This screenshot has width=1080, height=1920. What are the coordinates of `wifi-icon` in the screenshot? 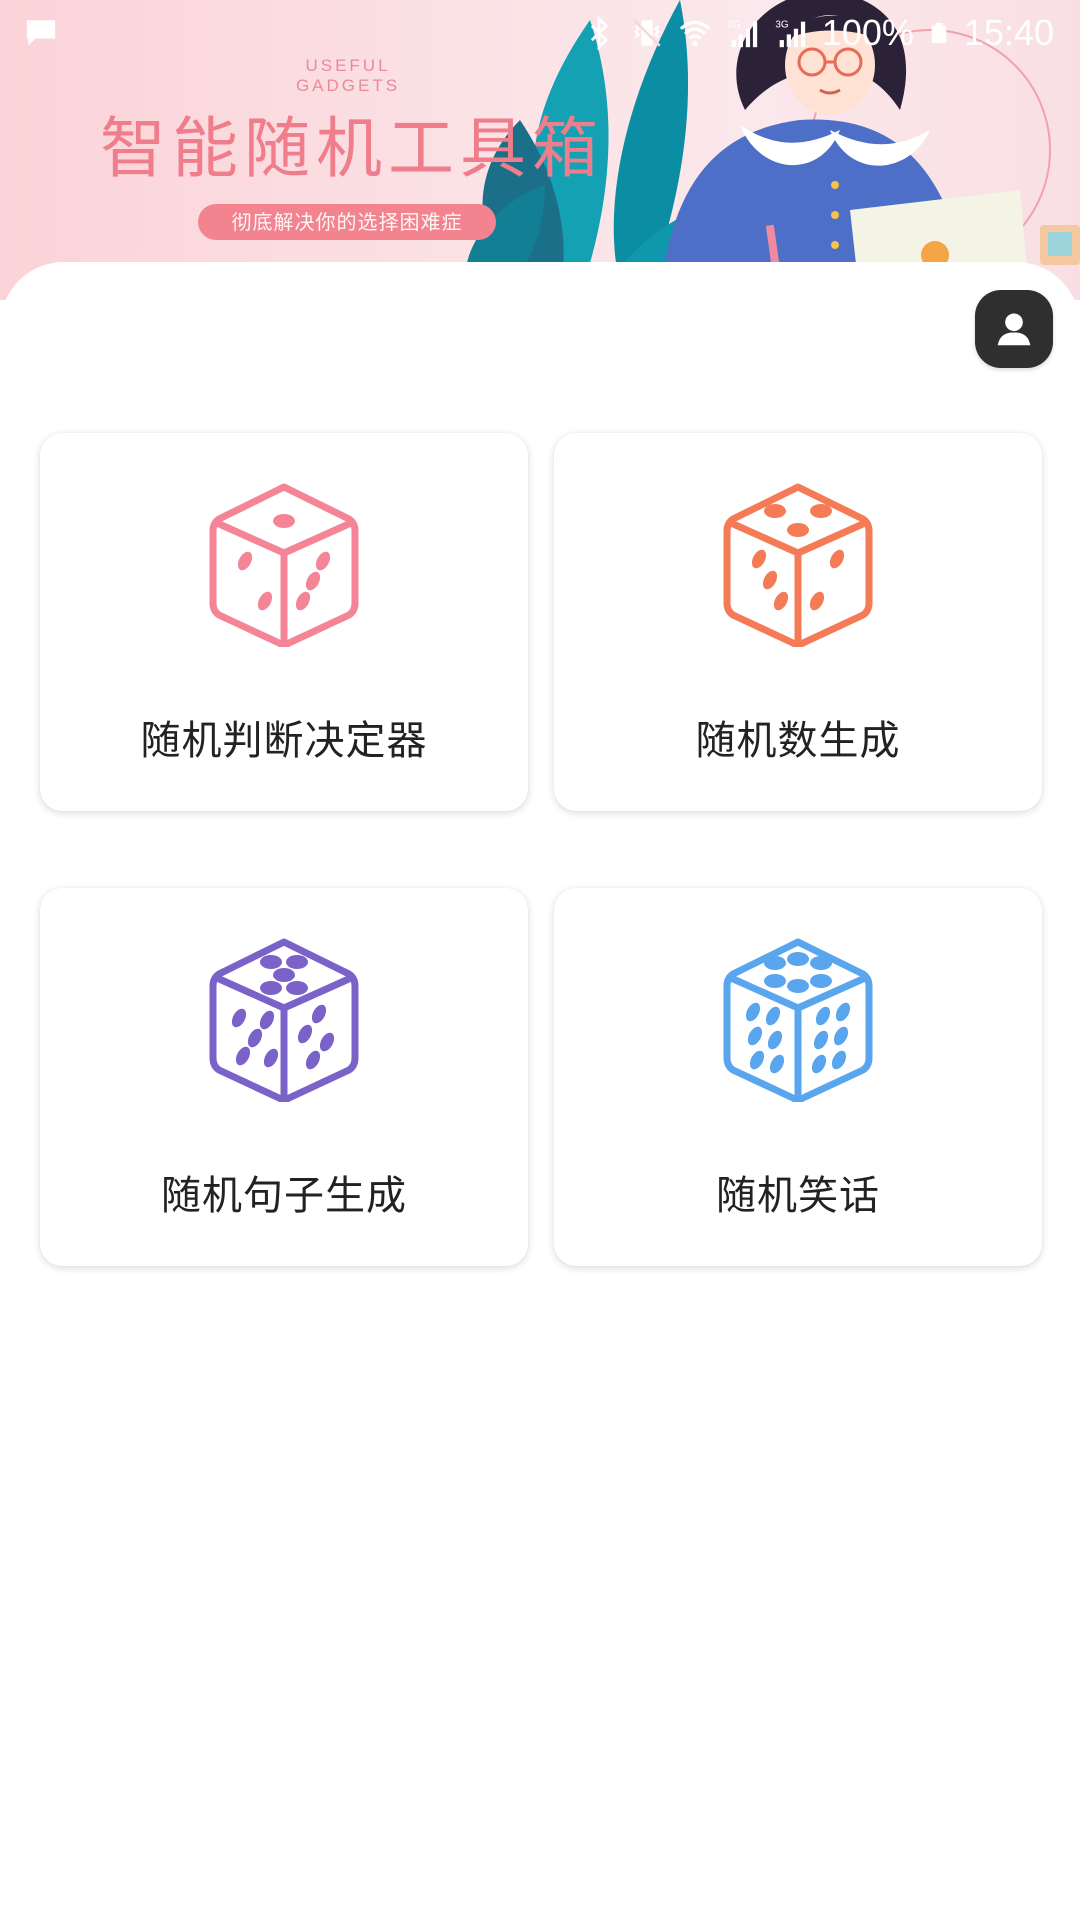 It's located at (695, 33).